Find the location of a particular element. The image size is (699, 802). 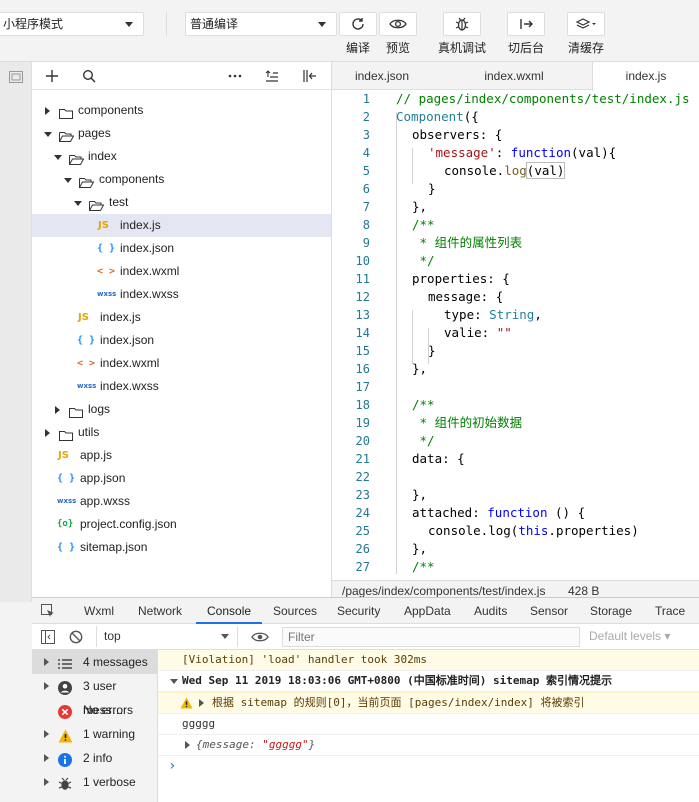

tab-storage: Storage is located at coordinates (611, 611).